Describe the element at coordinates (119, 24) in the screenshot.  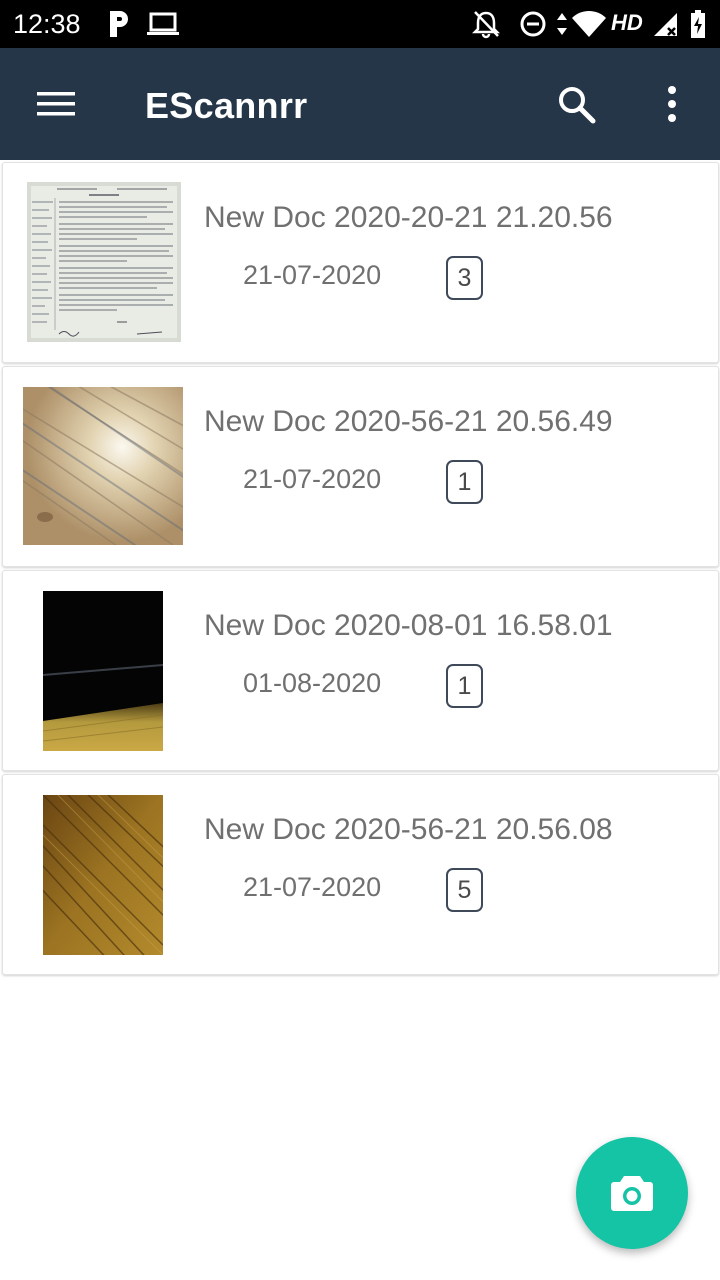
I see `parking-icon` at that location.